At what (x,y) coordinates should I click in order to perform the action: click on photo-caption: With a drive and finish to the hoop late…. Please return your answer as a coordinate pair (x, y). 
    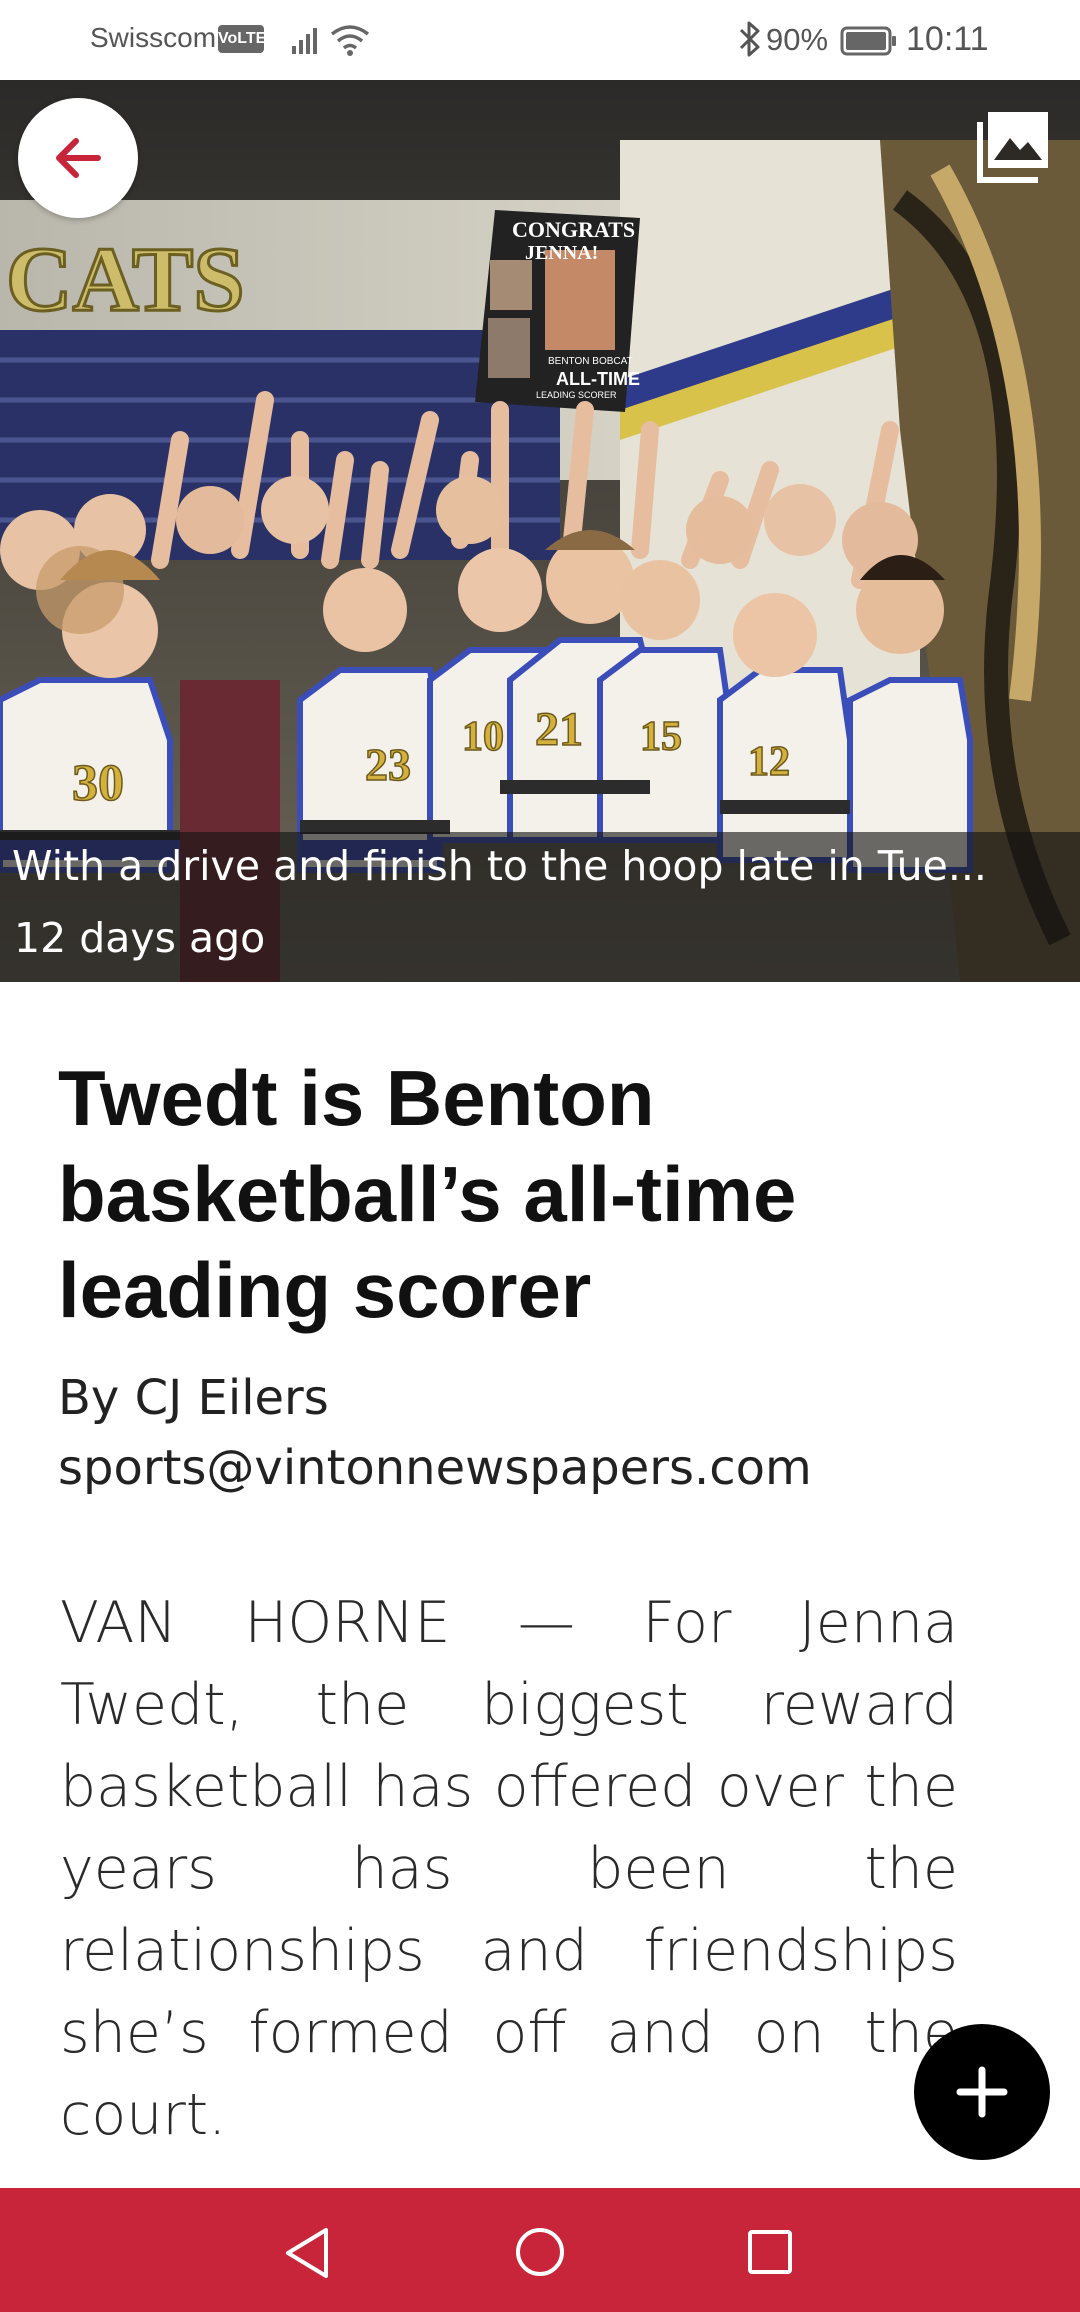
    Looking at the image, I should click on (499, 866).